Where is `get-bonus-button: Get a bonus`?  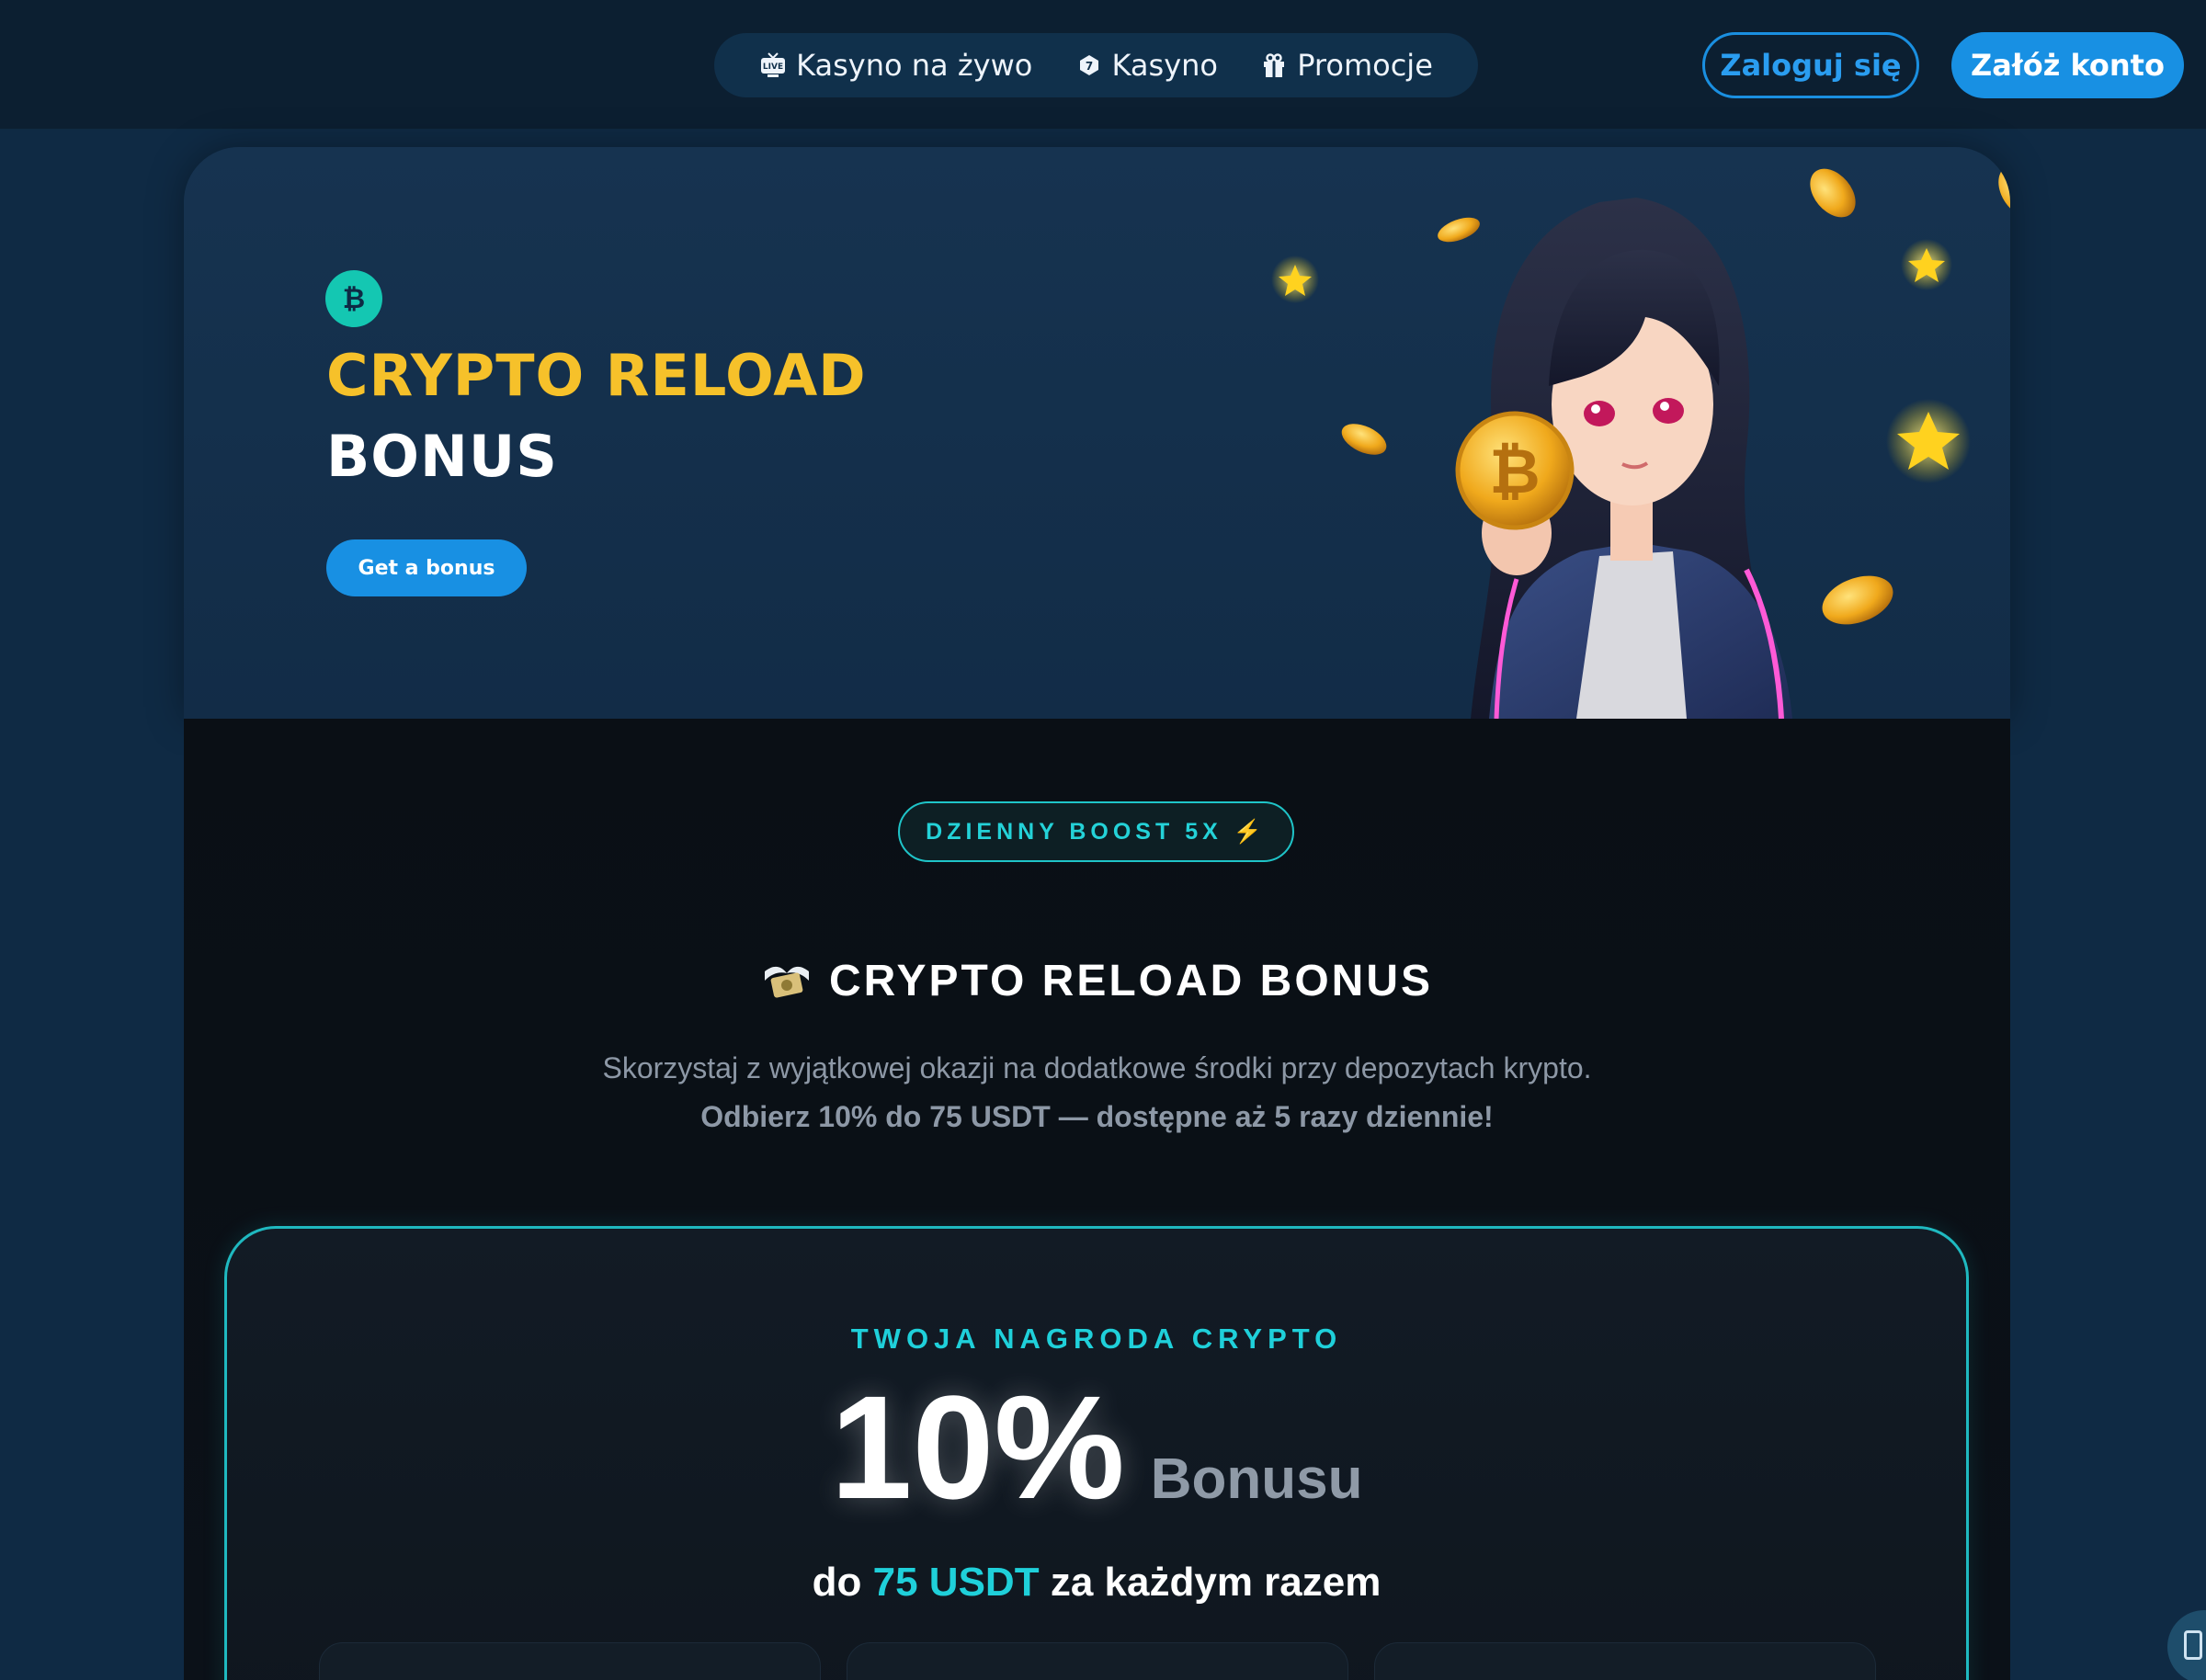
get-bonus-button: Get a bonus is located at coordinates (426, 567).